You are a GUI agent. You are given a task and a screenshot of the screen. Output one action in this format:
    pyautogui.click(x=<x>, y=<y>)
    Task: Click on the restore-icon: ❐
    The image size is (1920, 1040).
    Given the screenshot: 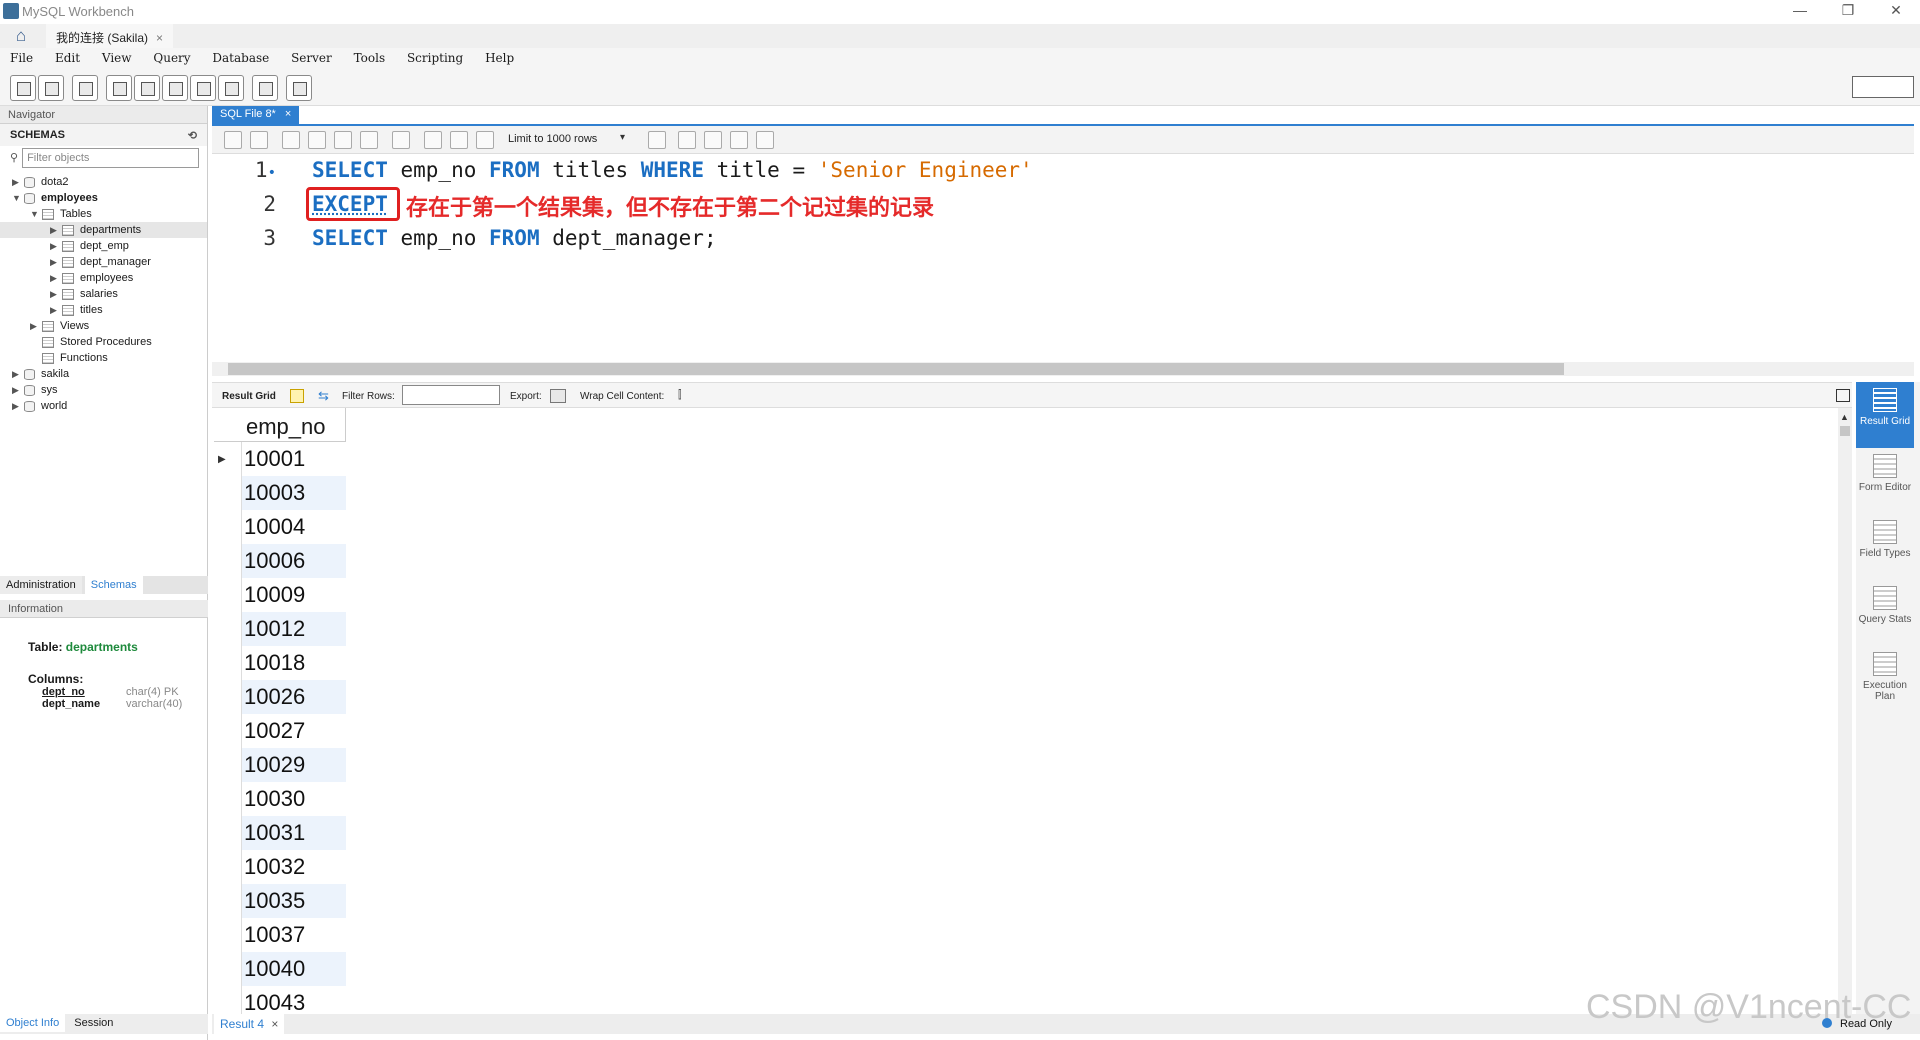 What is the action you would take?
    pyautogui.click(x=1848, y=12)
    